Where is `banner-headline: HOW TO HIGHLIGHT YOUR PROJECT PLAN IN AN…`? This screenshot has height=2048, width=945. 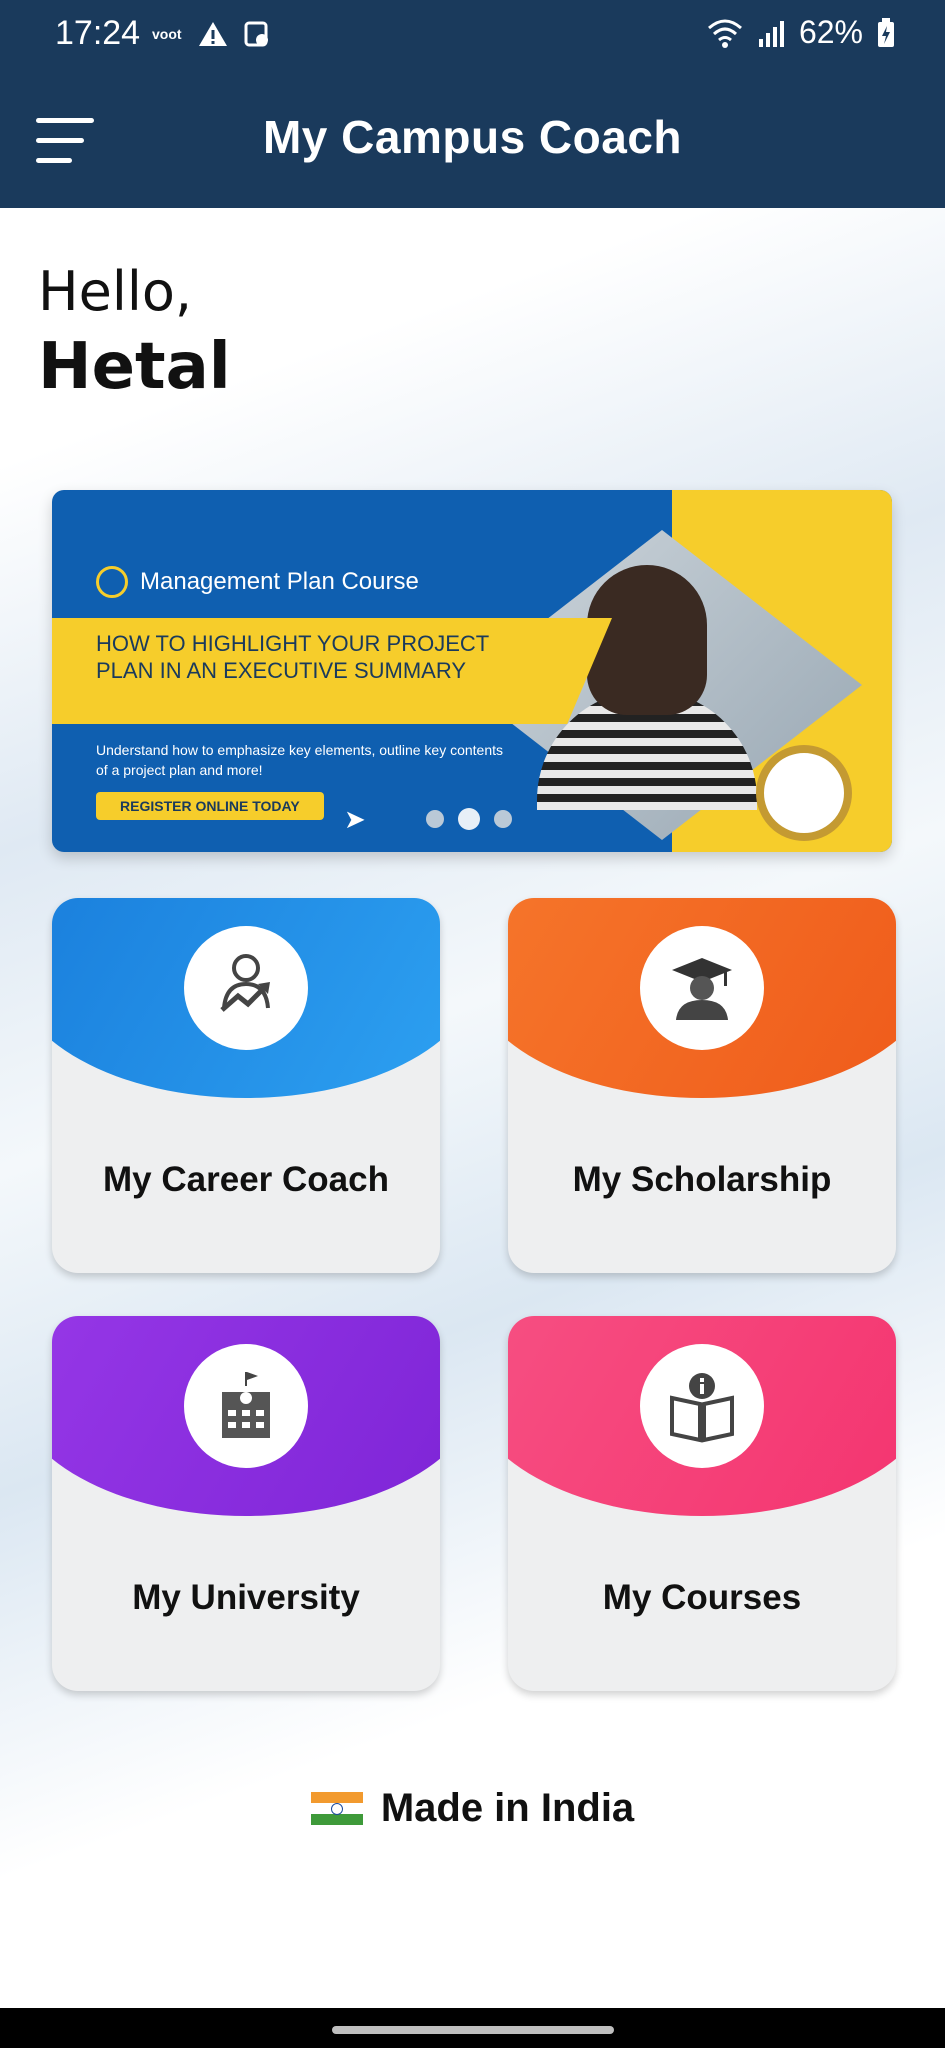 banner-headline: HOW TO HIGHLIGHT YOUR PROJECT PLAN IN AN… is located at coordinates (292, 657).